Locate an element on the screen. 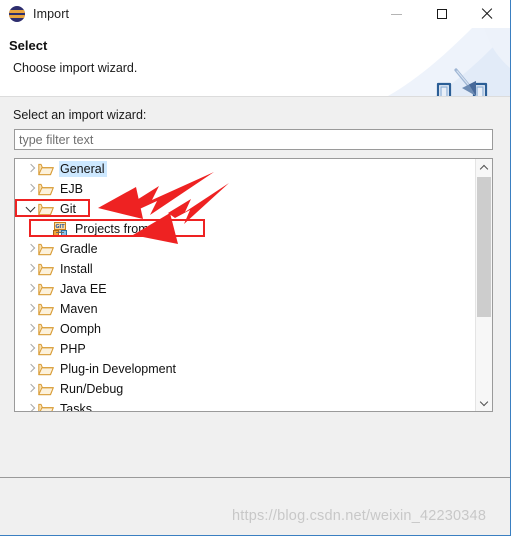  close-icon is located at coordinates (487, 14).